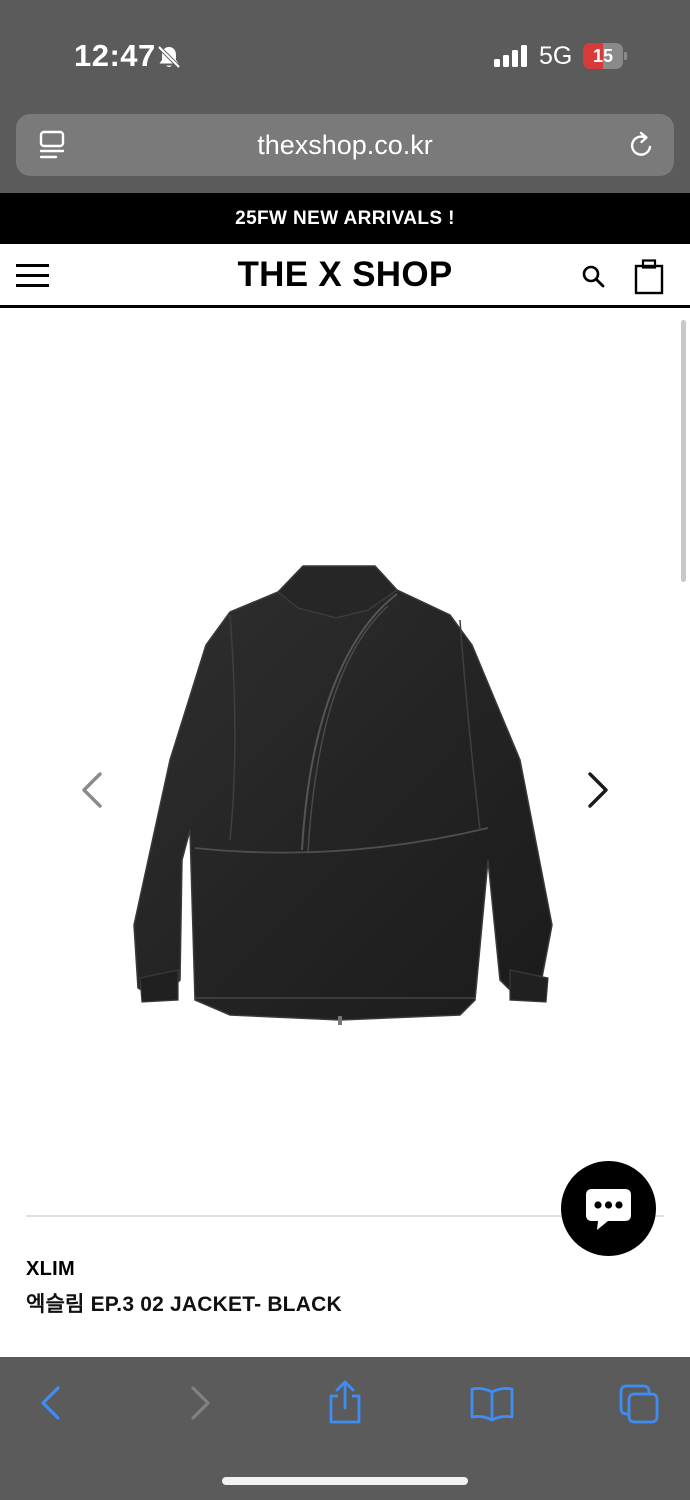 The height and width of the screenshot is (1500, 690). Describe the element at coordinates (200, 1403) in the screenshot. I see `forward-icon` at that location.